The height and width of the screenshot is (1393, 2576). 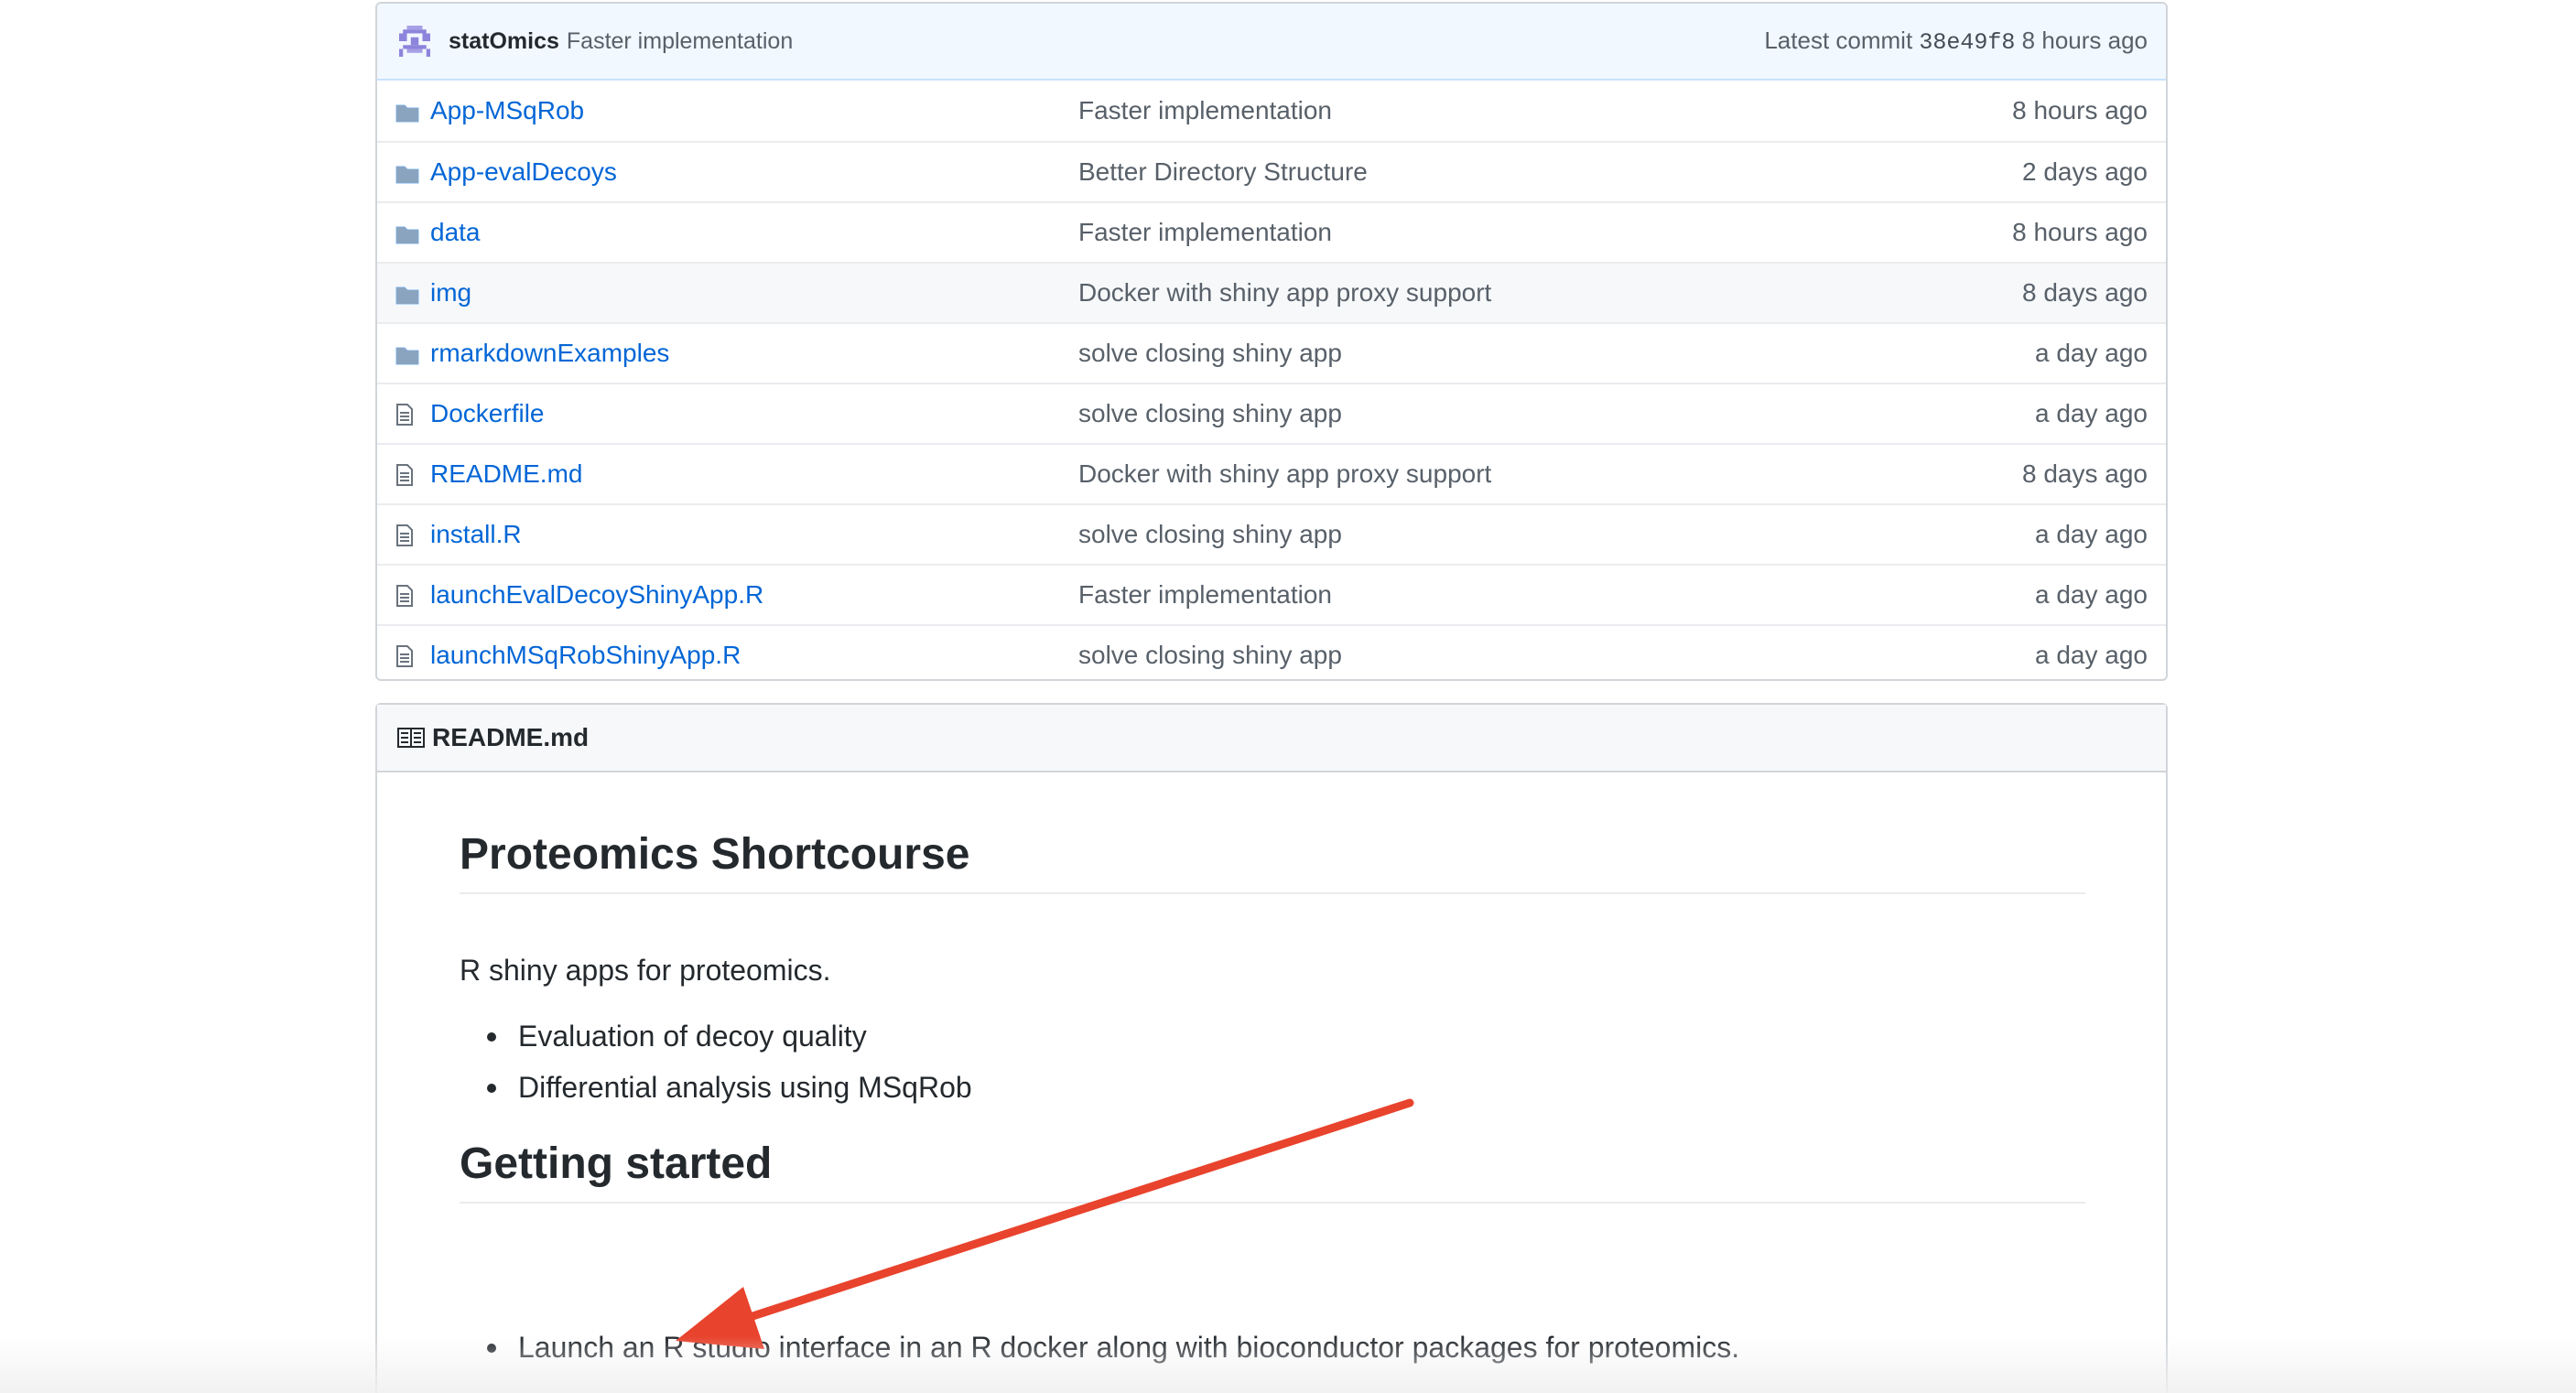 I want to click on avatar, so click(x=415, y=41).